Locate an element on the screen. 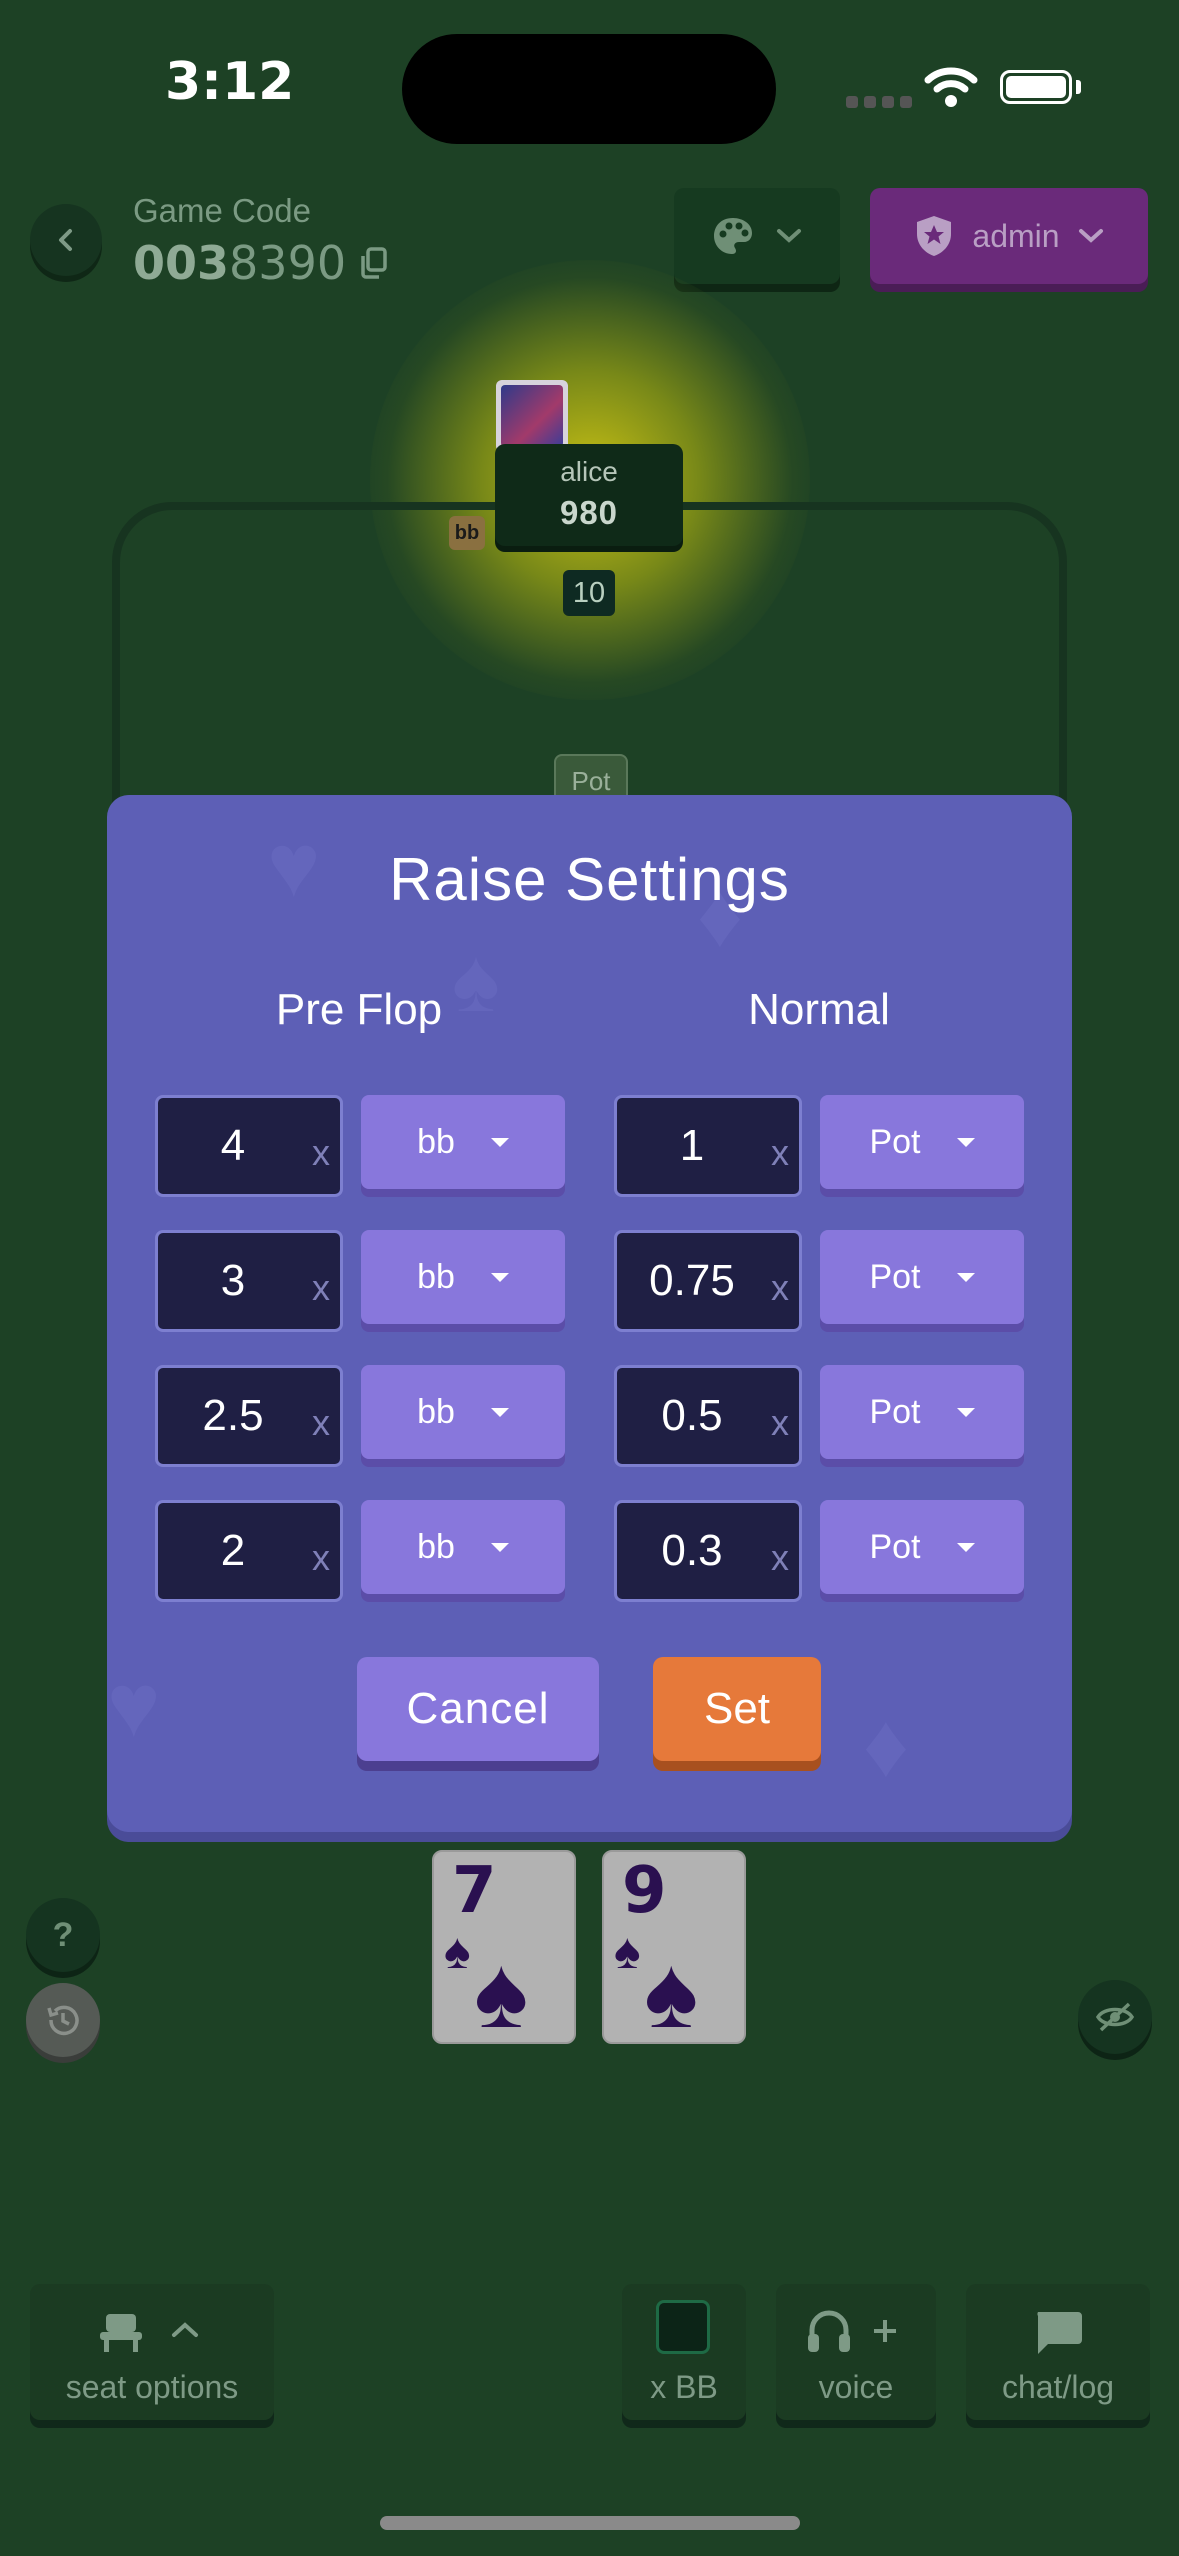 The height and width of the screenshot is (2556, 1179). game-code-prefix: 003 is located at coordinates (181, 263).